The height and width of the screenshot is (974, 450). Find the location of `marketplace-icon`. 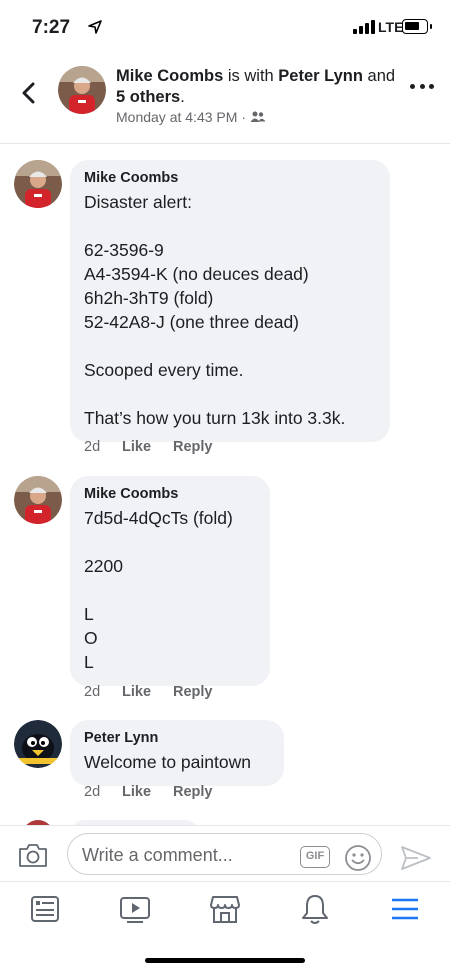

marketplace-icon is located at coordinates (225, 909).